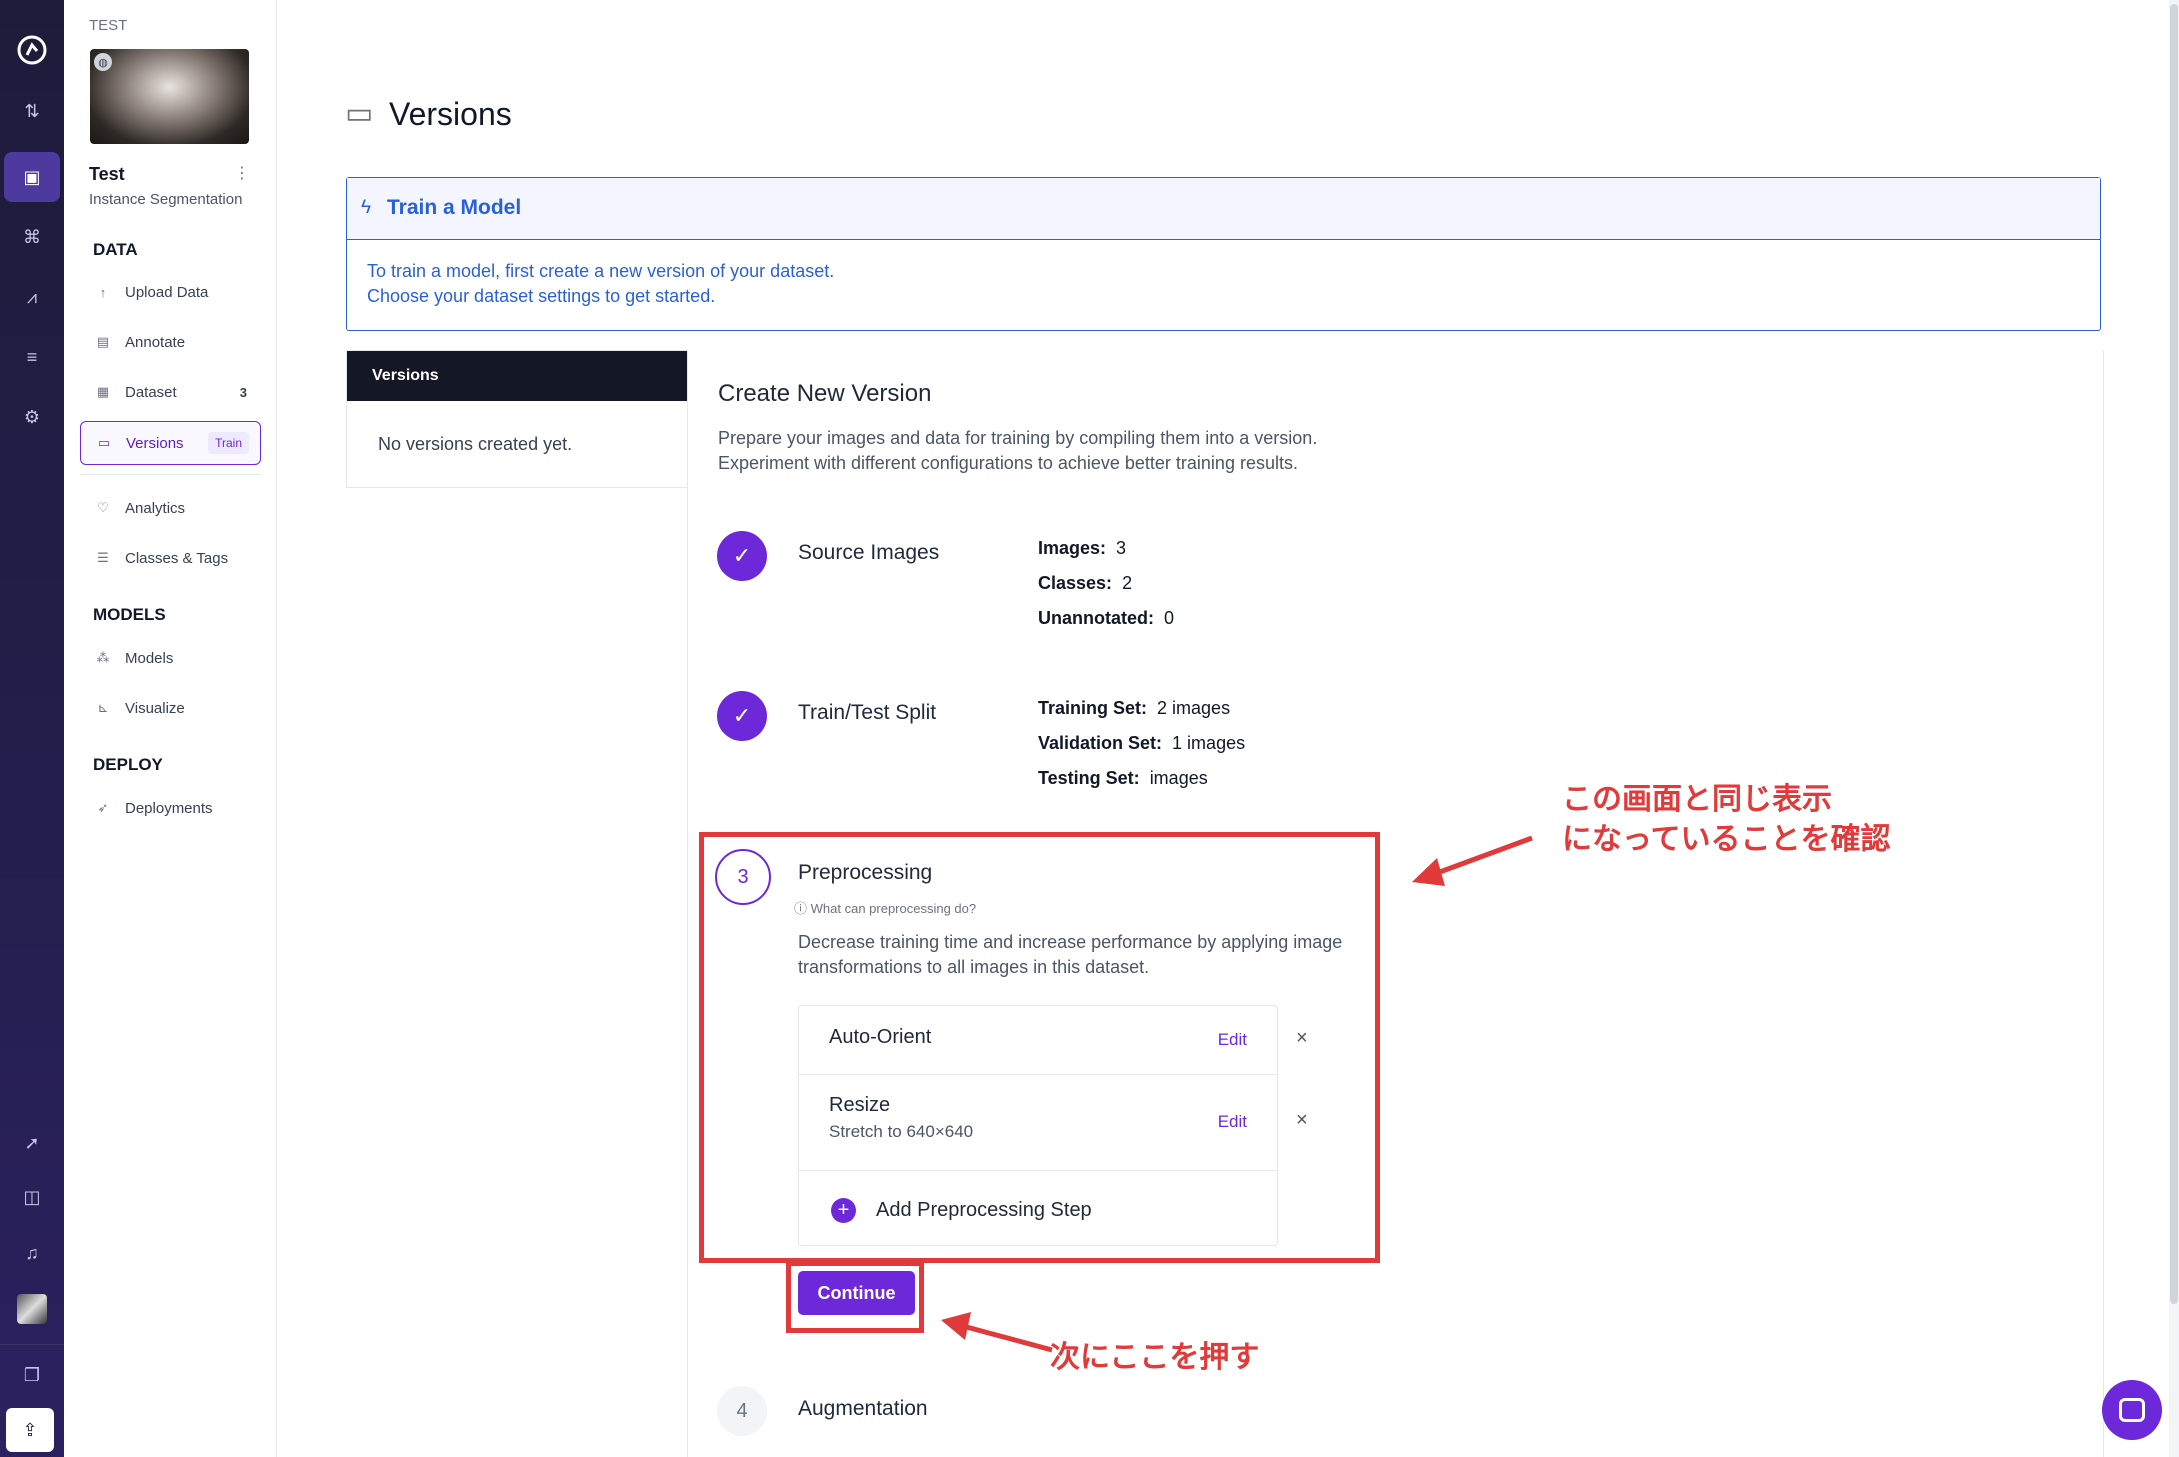 The width and height of the screenshot is (2179, 1457). Describe the element at coordinates (32, 237) in the screenshot. I see `workflow-icon: ⌘` at that location.